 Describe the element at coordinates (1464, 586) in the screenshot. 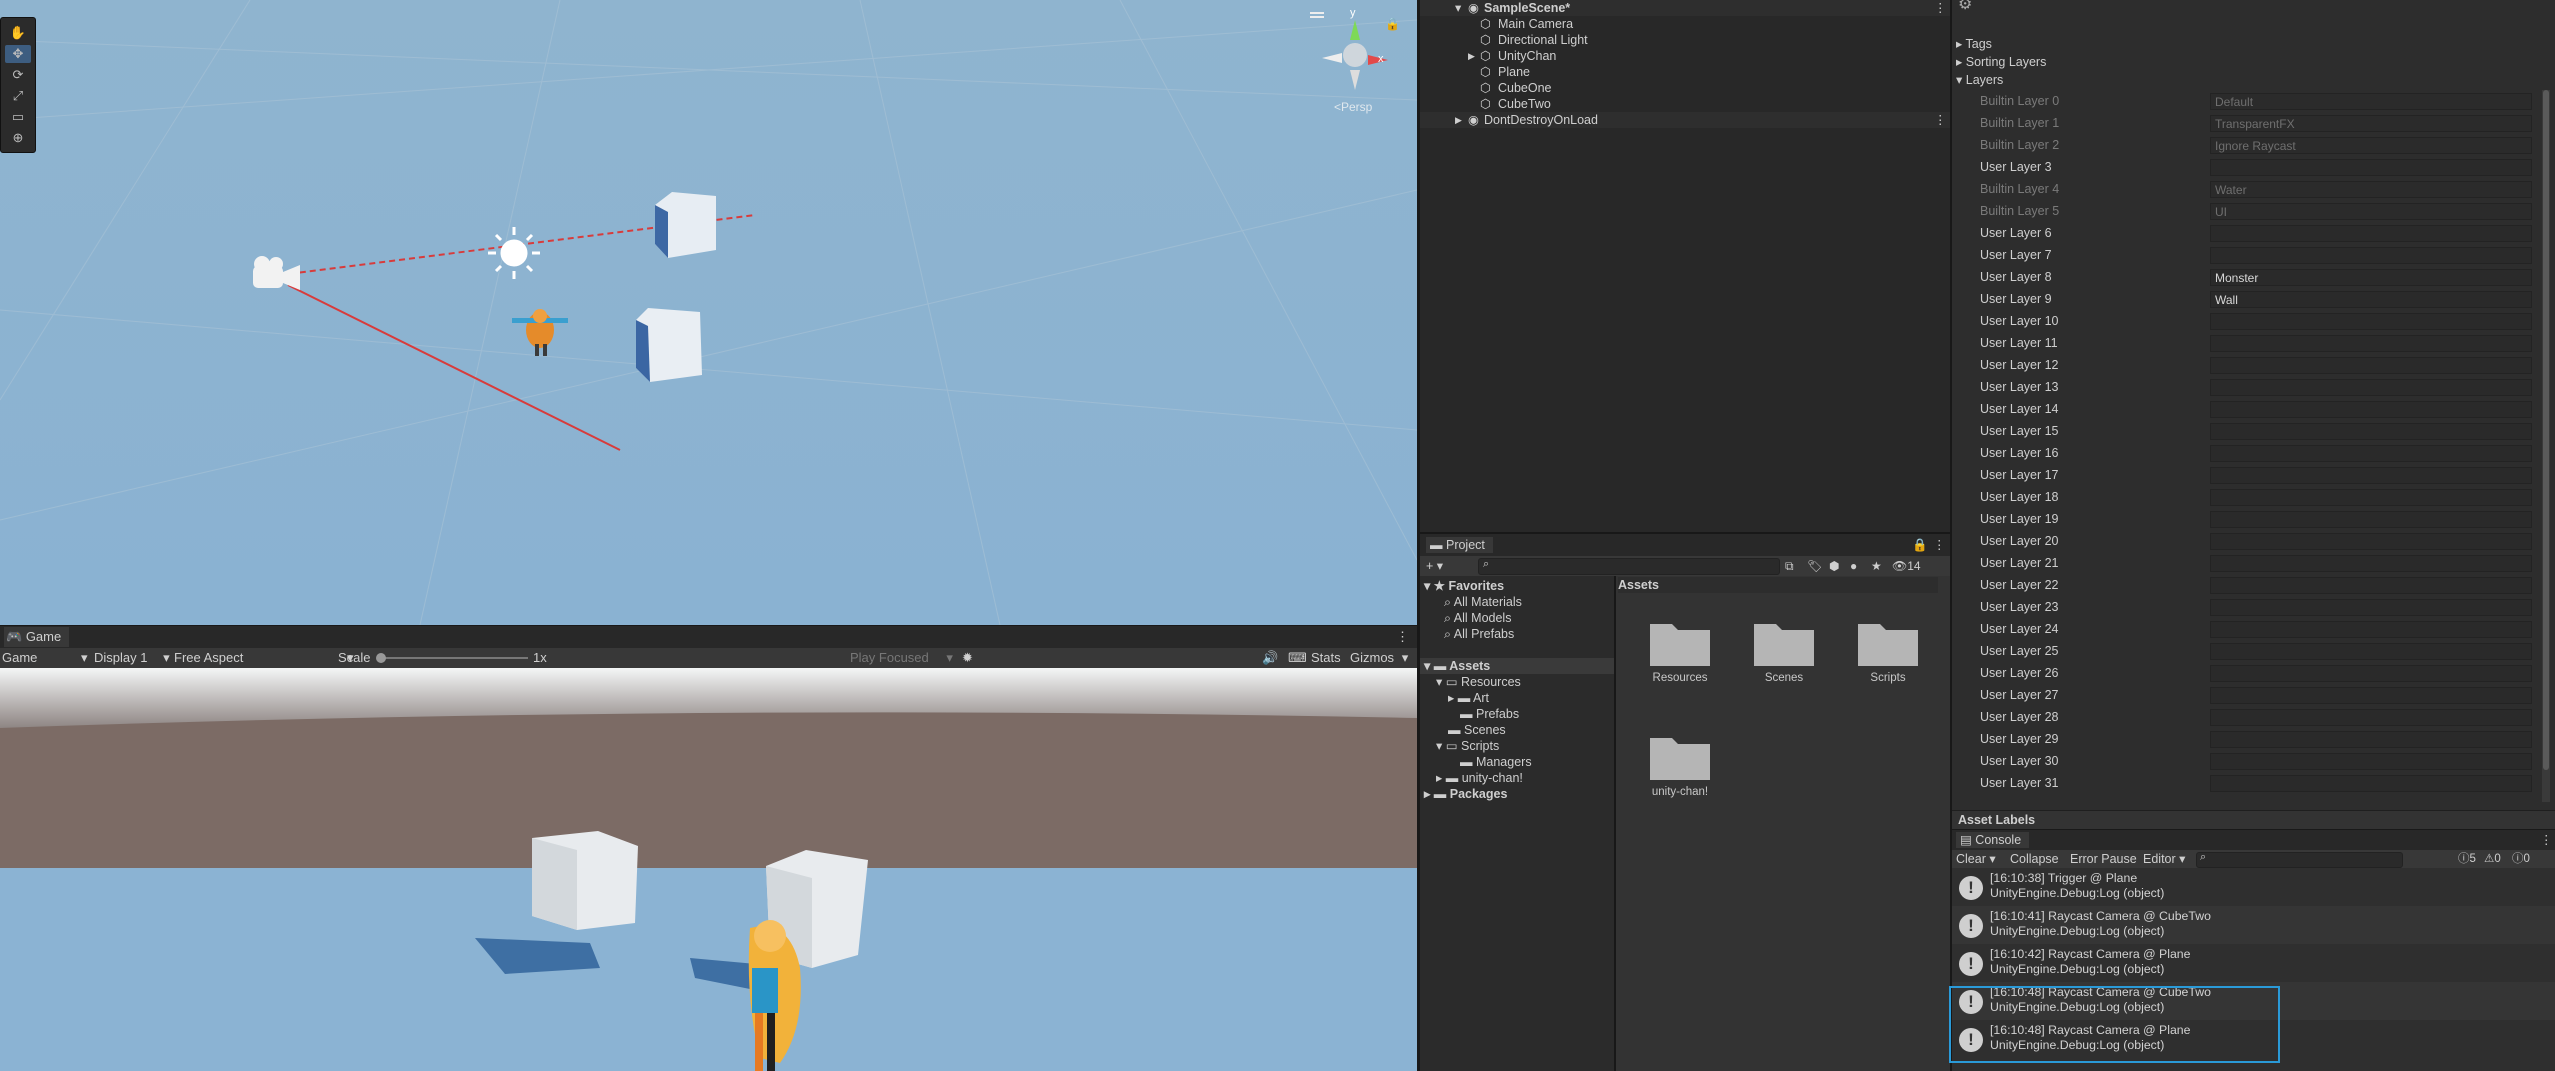

I see `favorites-header: ▾ ★ Favorites` at that location.